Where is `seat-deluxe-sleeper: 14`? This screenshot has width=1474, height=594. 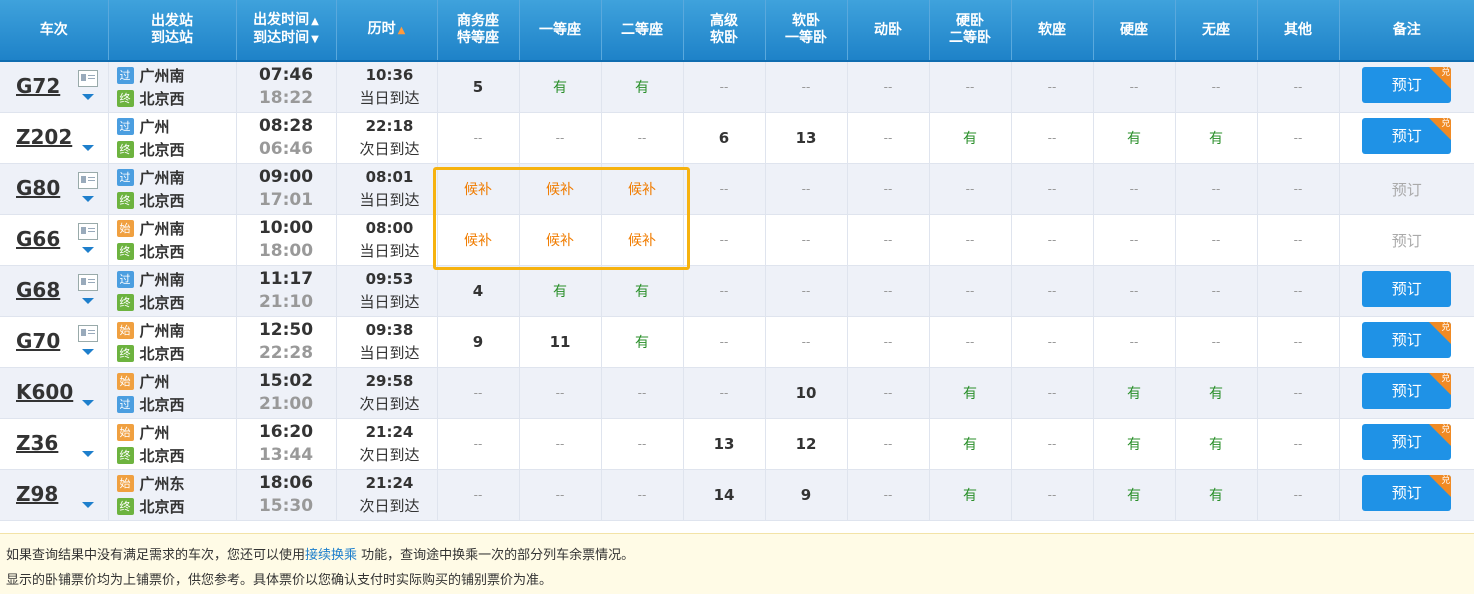
seat-deluxe-sleeper: 14 is located at coordinates (723, 495).